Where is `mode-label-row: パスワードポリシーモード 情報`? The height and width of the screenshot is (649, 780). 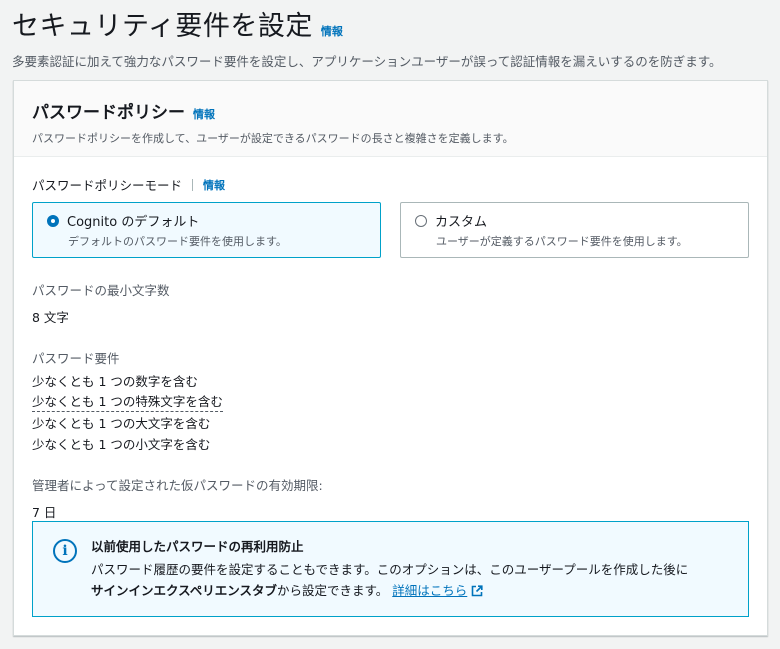
mode-label-row: パスワードポリシーモード 情報 is located at coordinates (390, 184).